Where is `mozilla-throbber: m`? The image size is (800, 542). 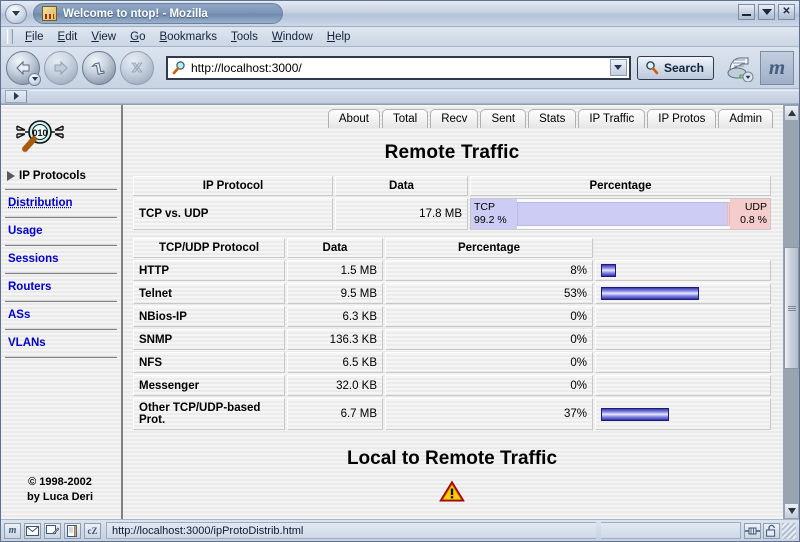 mozilla-throbber: m is located at coordinates (777, 67).